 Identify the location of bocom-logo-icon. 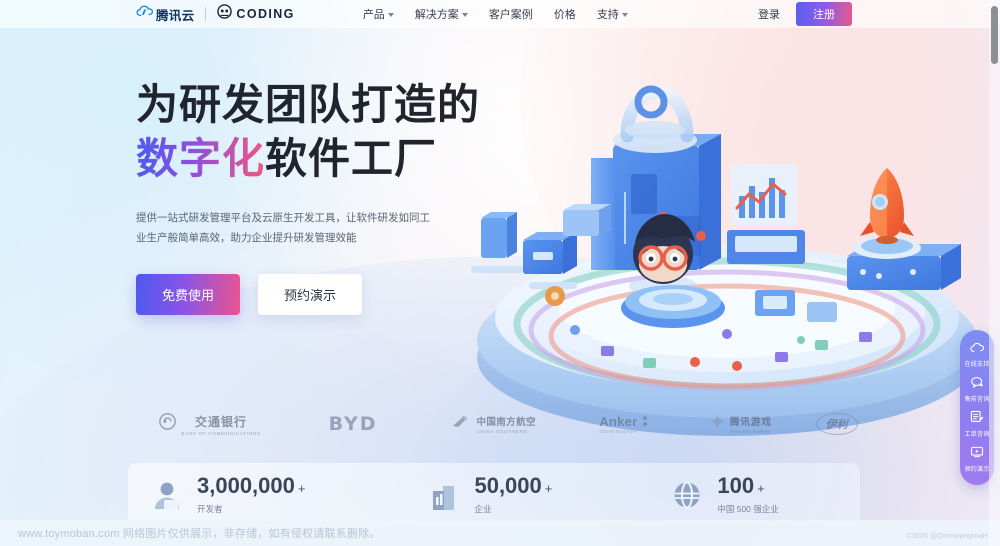
(168, 424).